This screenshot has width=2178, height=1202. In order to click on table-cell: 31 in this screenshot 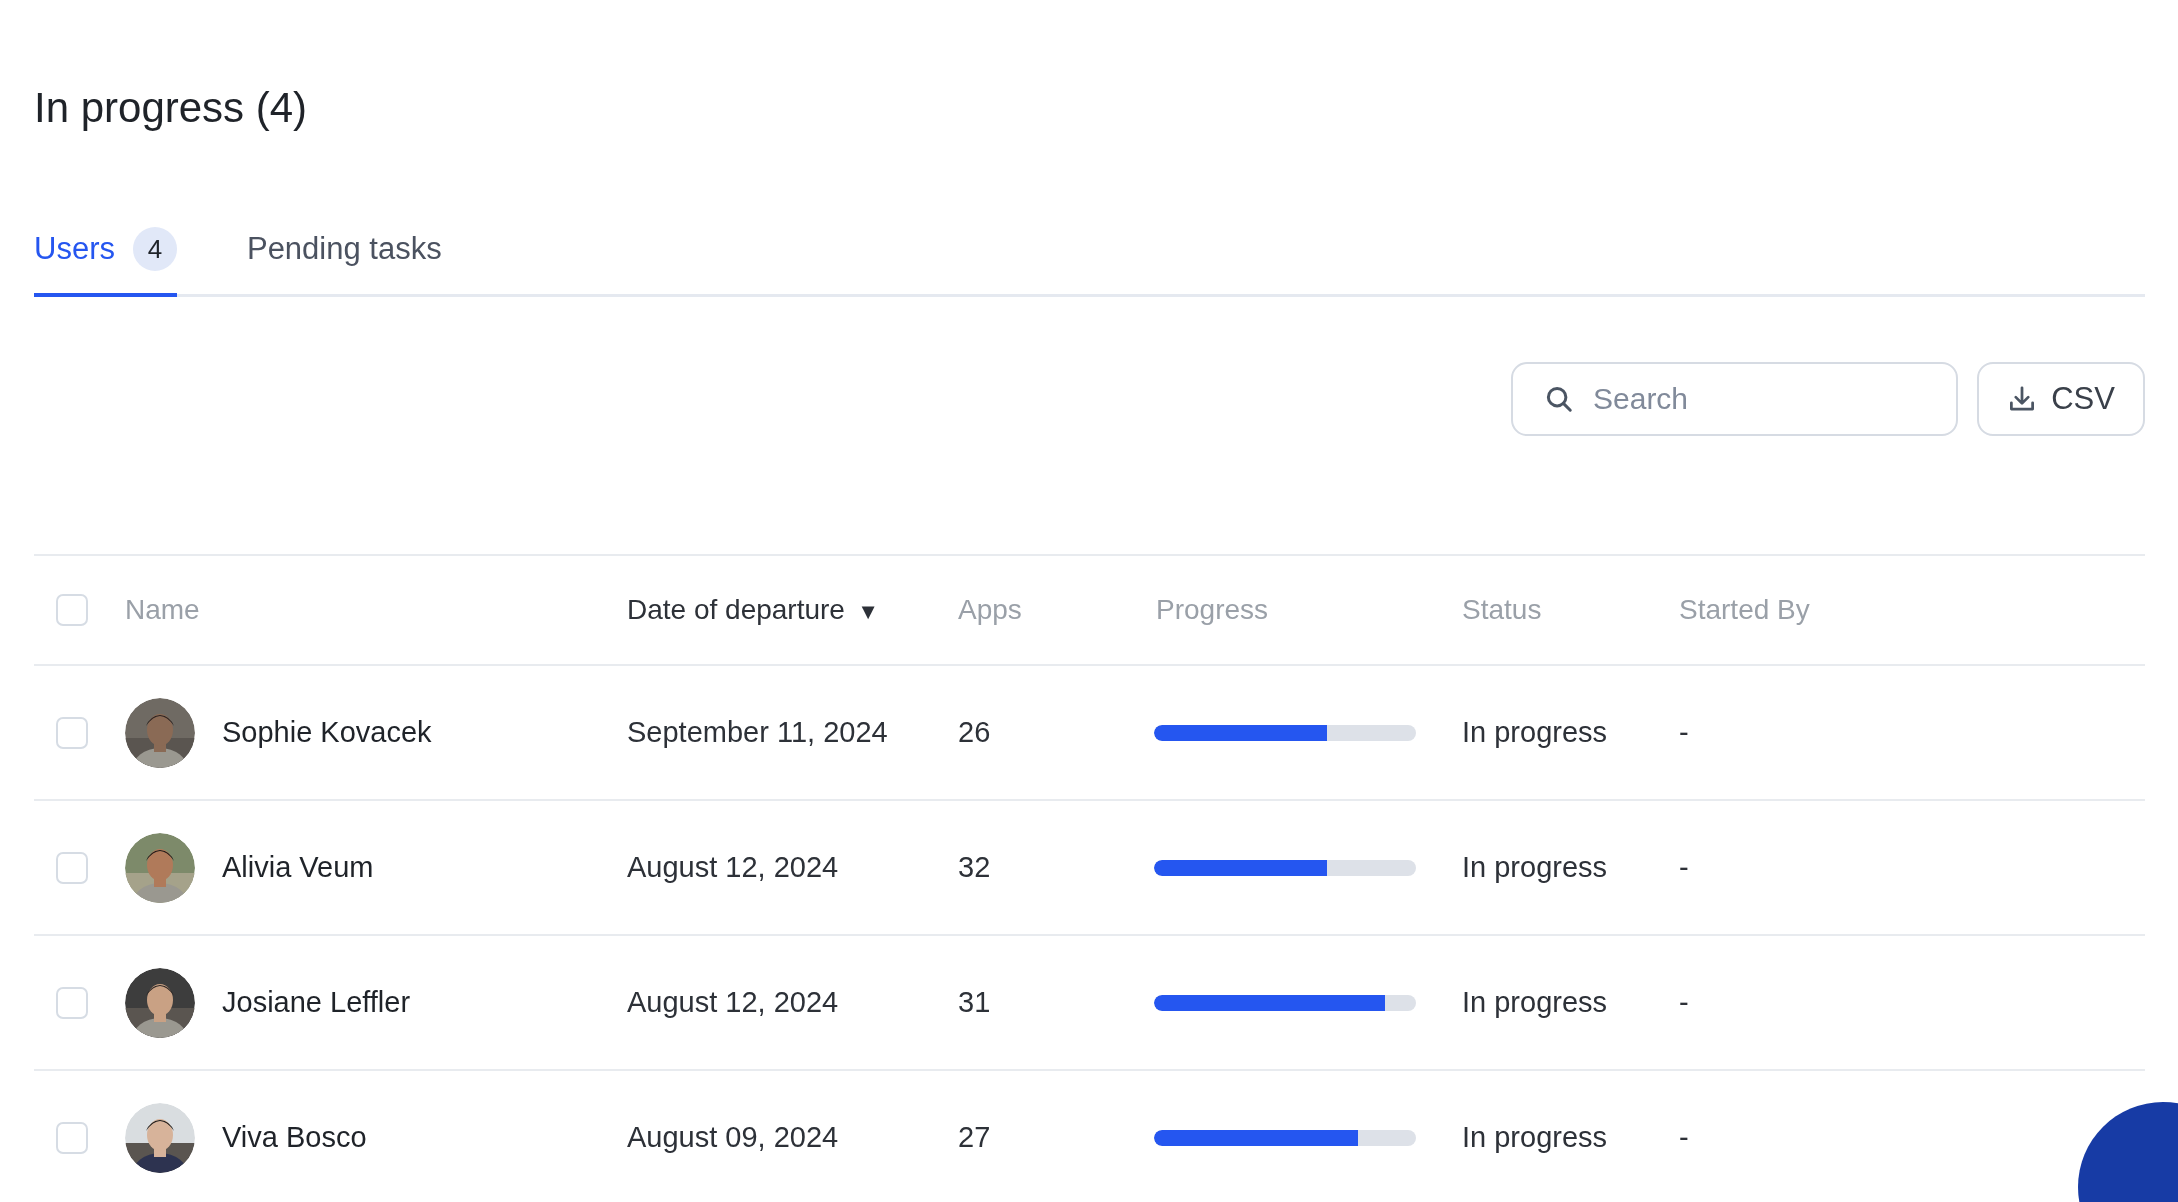, I will do `click(974, 1002)`.